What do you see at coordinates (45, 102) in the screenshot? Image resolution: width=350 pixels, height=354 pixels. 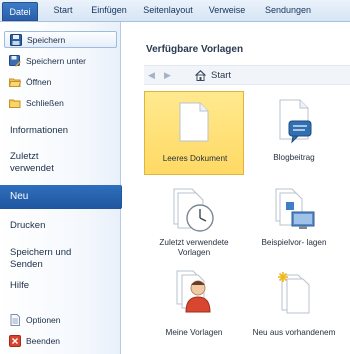 I see `nav-schliessen-label: Schließen` at bounding box center [45, 102].